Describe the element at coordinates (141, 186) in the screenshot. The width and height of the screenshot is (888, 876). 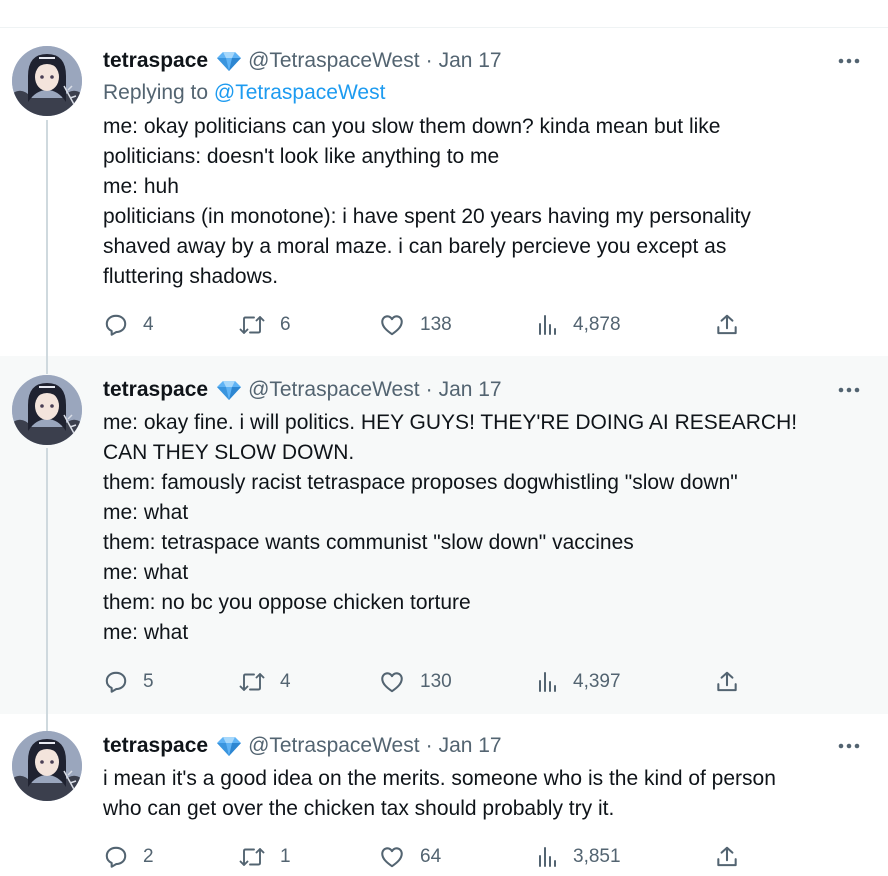
I see `tweet-text-line: me: huh` at that location.